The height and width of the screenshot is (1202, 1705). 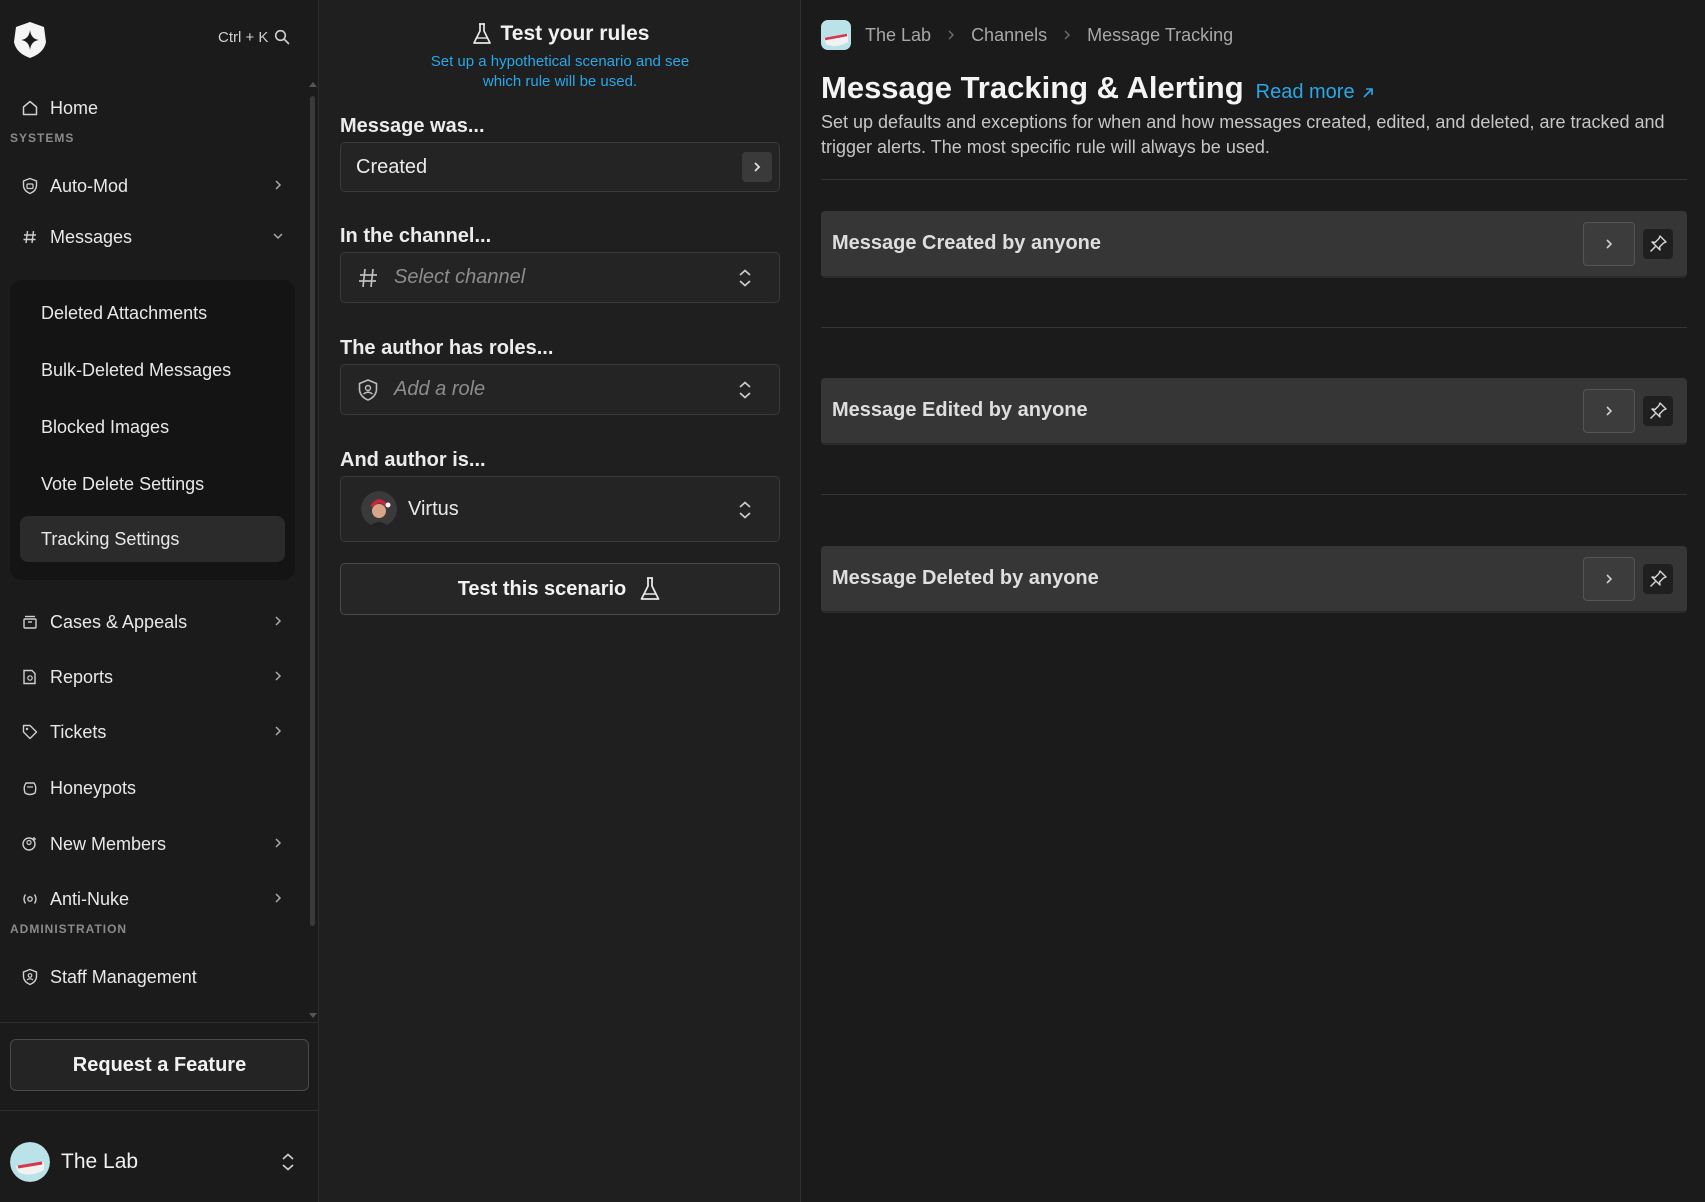 What do you see at coordinates (93, 787) in the screenshot?
I see `sidebar-item-label: Honeypots` at bounding box center [93, 787].